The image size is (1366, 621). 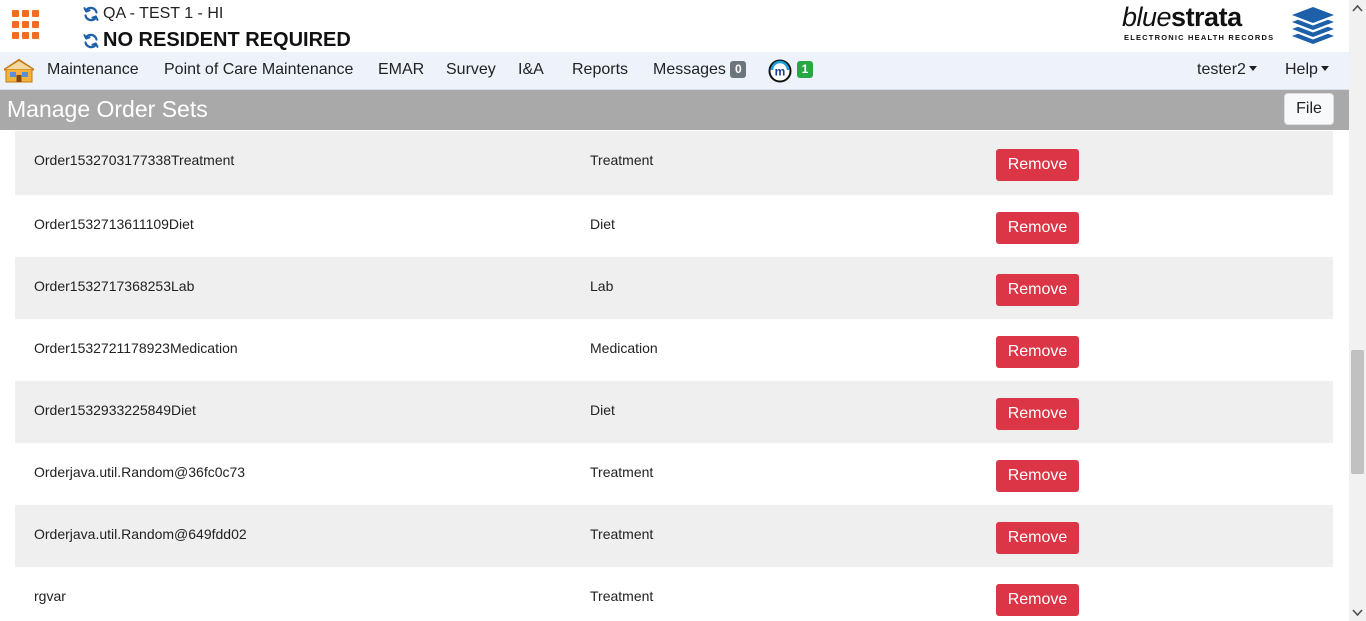 What do you see at coordinates (1182, 17) in the screenshot?
I see `logo-wordmark: bluestrata` at bounding box center [1182, 17].